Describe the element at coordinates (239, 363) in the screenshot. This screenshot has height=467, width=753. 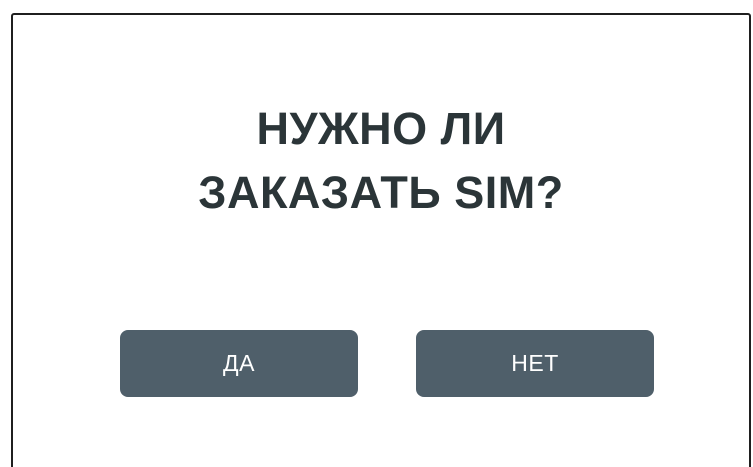
I see `yes-button: ДА` at that location.